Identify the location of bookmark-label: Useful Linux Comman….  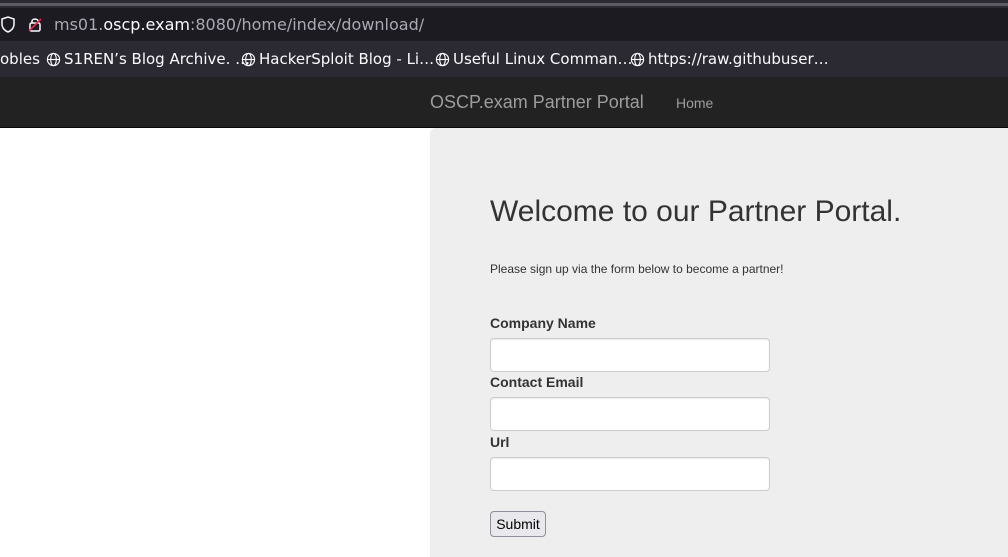
(543, 59).